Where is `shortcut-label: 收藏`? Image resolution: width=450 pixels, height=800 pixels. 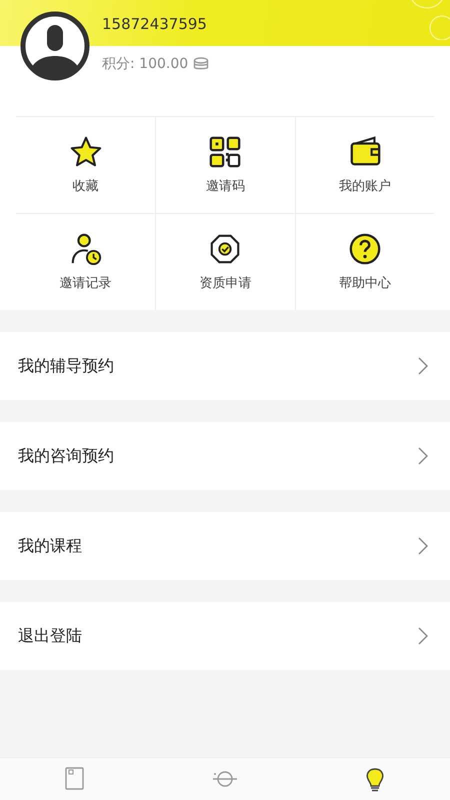
shortcut-label: 收藏 is located at coordinates (85, 186).